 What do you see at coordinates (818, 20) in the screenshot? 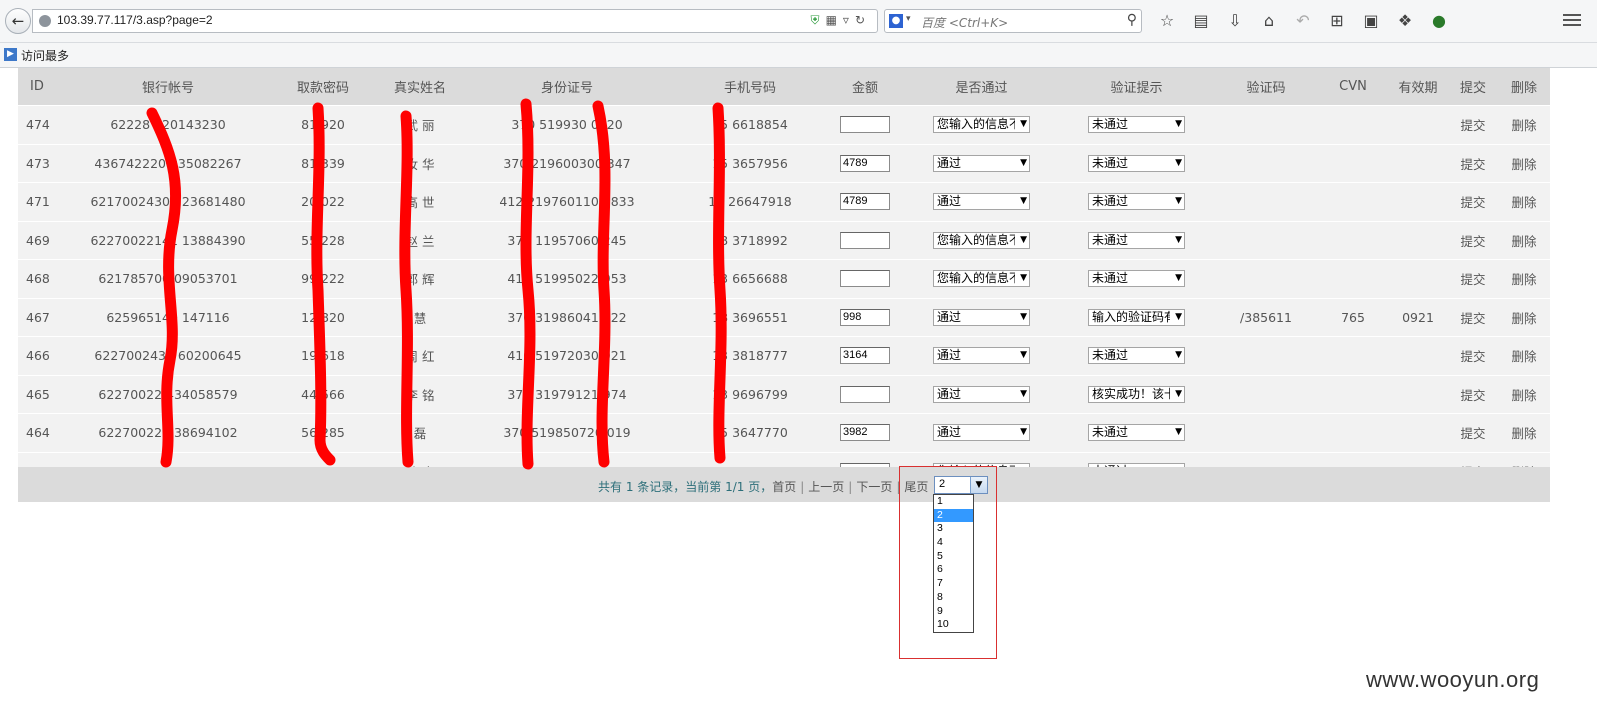
I see `shield-icon: ⛨` at bounding box center [818, 20].